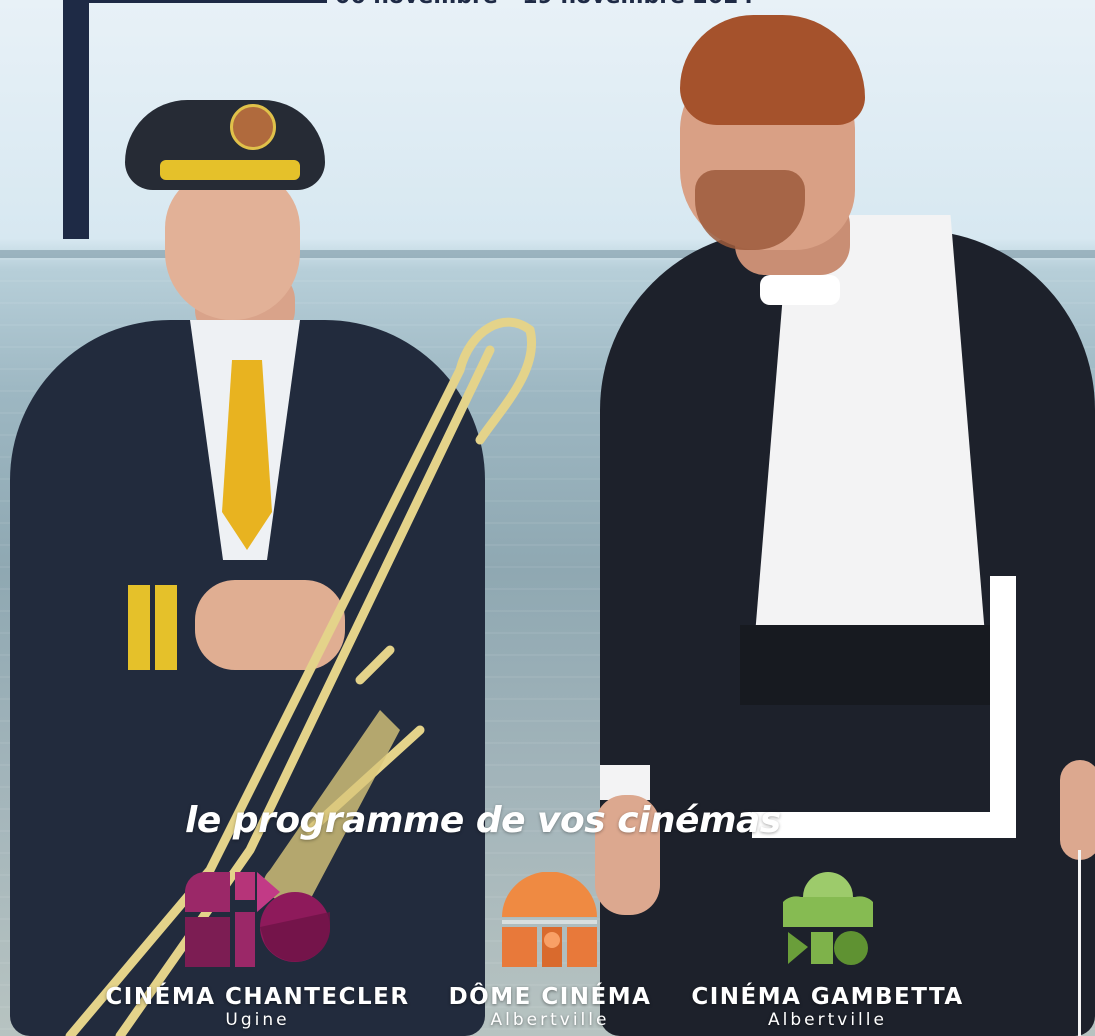  Describe the element at coordinates (195, 1) in the screenshot. I see `frame-corner-top-left-line` at that location.